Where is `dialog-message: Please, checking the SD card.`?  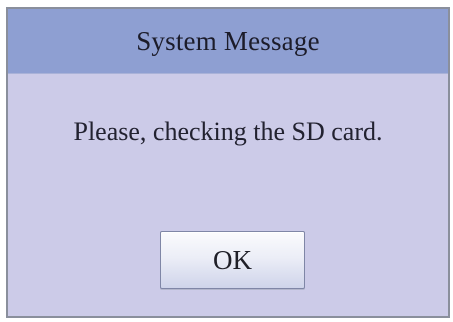 dialog-message: Please, checking the SD card. is located at coordinates (228, 131).